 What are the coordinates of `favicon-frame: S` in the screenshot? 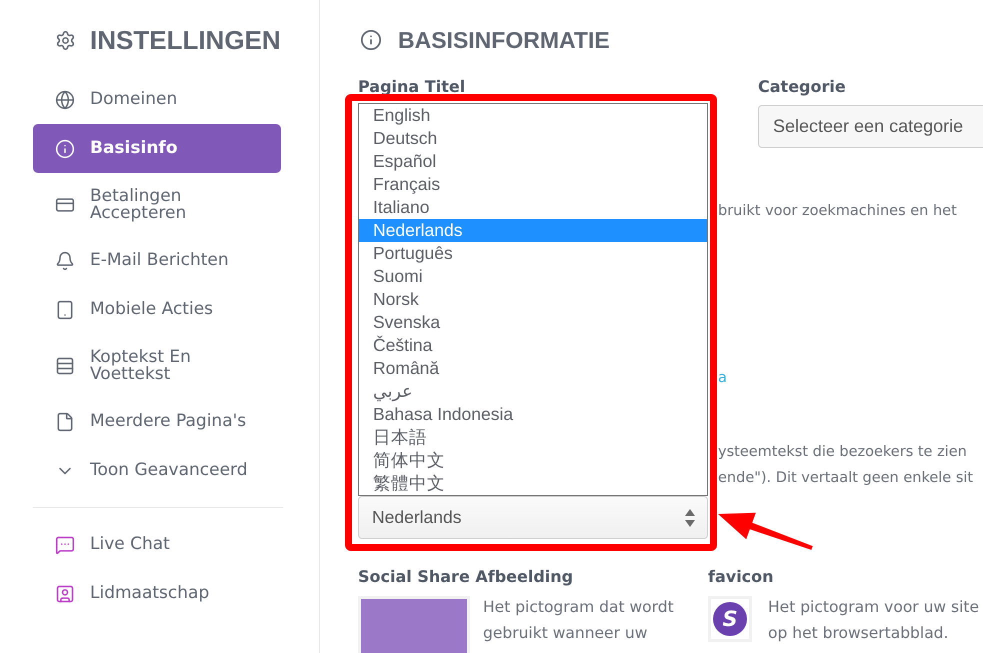 It's located at (730, 619).